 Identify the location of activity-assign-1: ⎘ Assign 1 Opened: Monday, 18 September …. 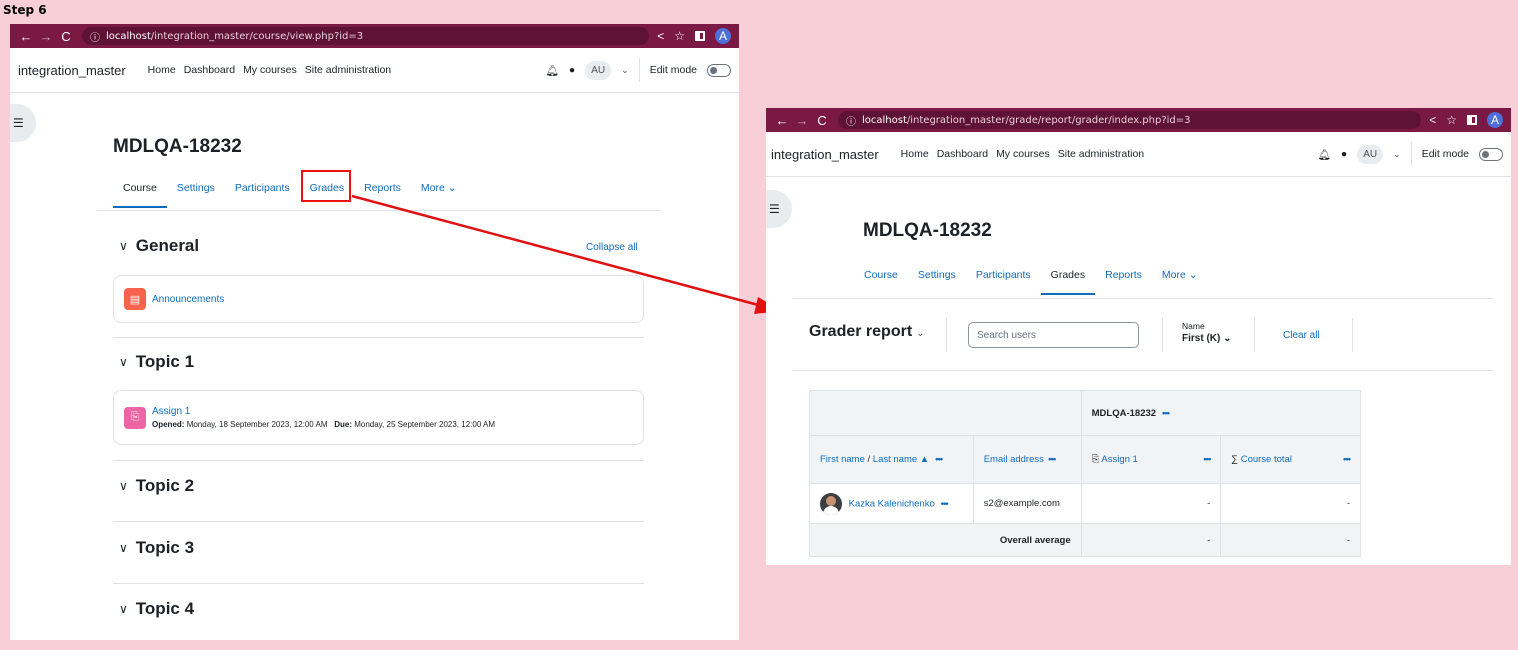
(378, 417).